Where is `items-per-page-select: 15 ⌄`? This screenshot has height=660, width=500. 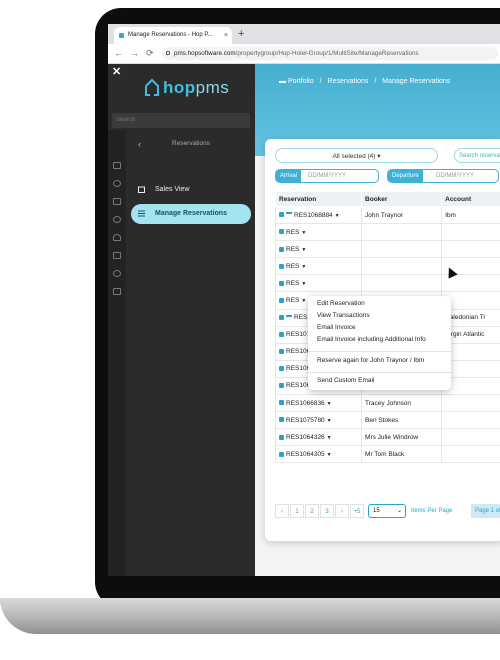
items-per-page-select: 15 ⌄ is located at coordinates (387, 511).